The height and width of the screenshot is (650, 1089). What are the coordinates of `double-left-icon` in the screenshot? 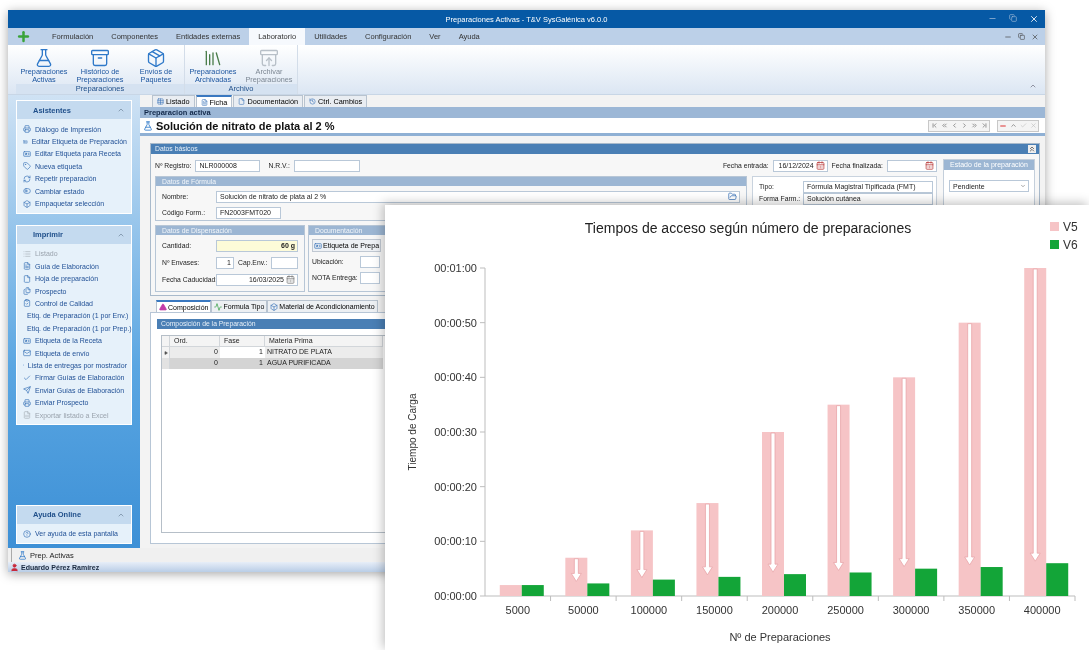 It's located at (944, 125).